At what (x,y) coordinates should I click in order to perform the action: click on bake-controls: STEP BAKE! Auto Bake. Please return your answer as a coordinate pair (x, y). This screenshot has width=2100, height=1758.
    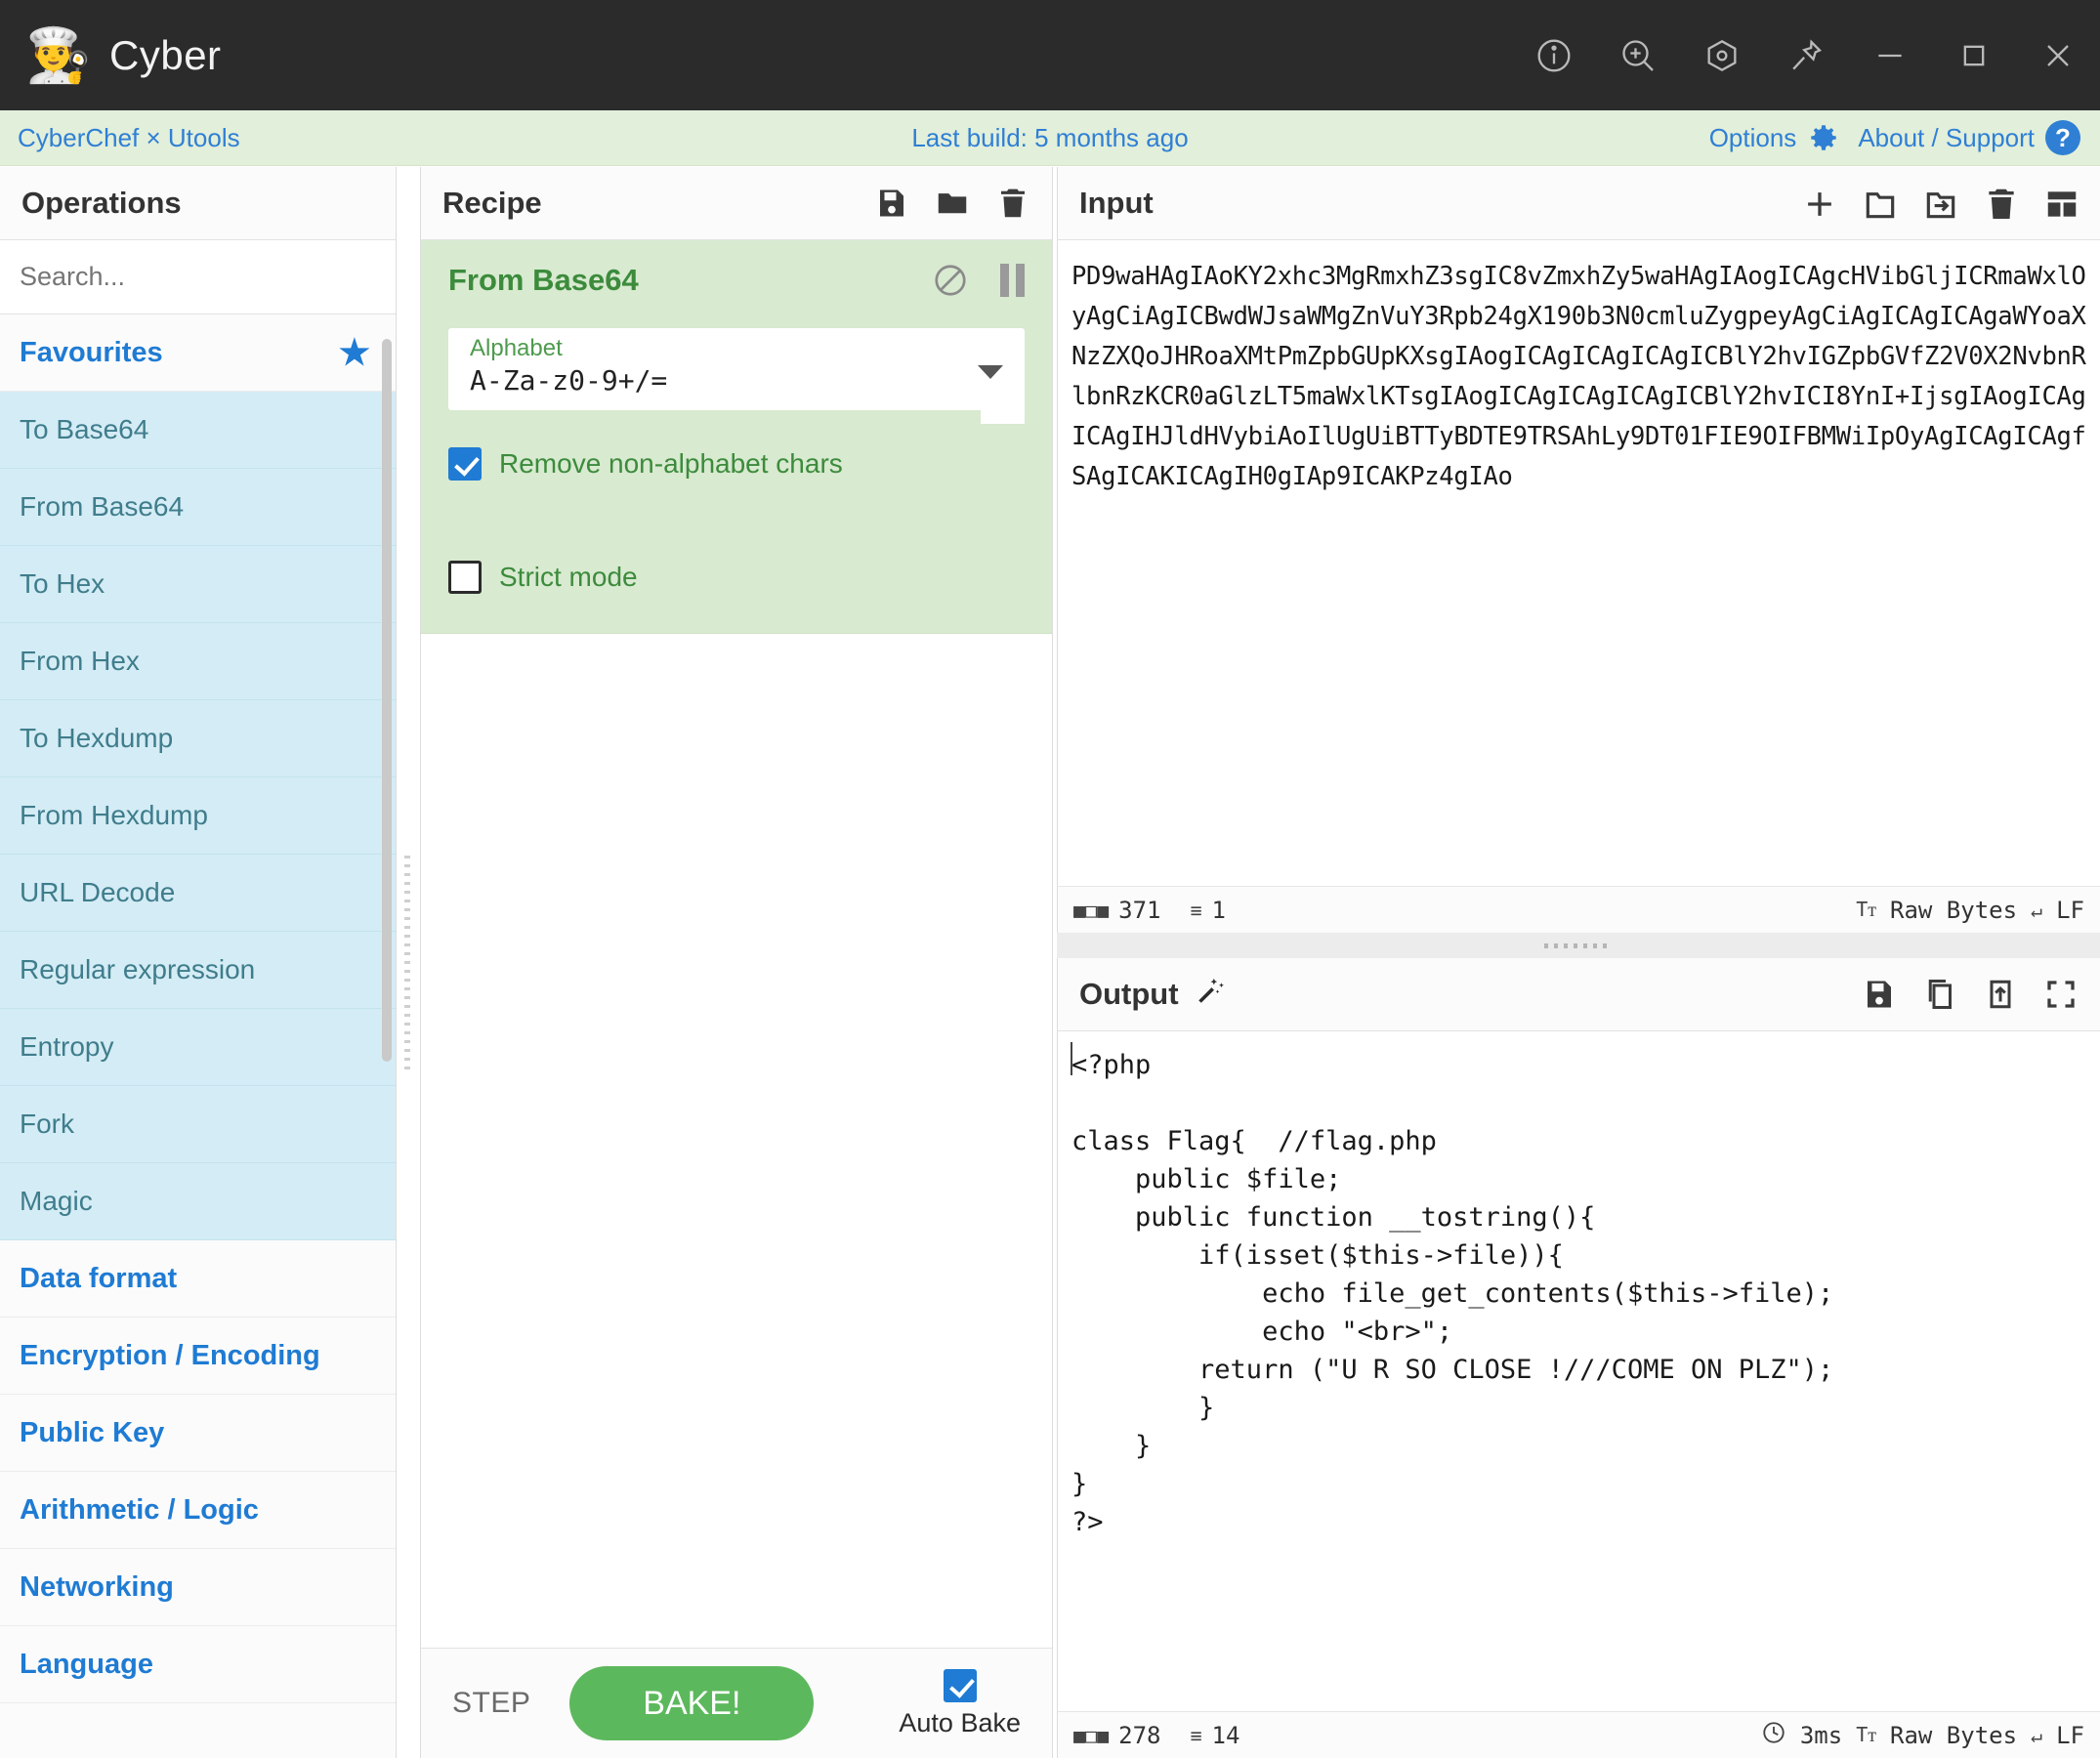
    Looking at the image, I should click on (736, 1703).